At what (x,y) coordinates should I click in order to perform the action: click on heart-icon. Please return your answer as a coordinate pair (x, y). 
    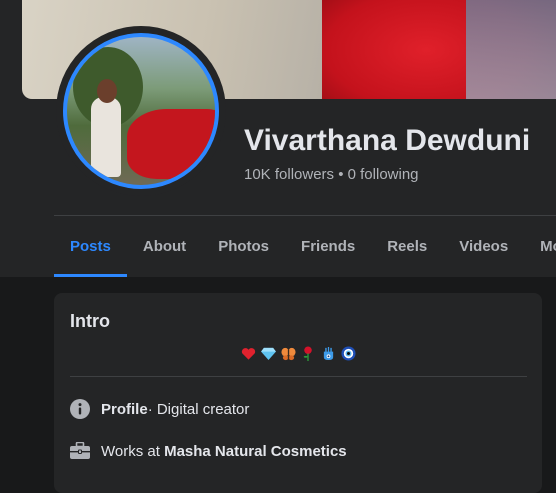
    Looking at the image, I should click on (248, 353).